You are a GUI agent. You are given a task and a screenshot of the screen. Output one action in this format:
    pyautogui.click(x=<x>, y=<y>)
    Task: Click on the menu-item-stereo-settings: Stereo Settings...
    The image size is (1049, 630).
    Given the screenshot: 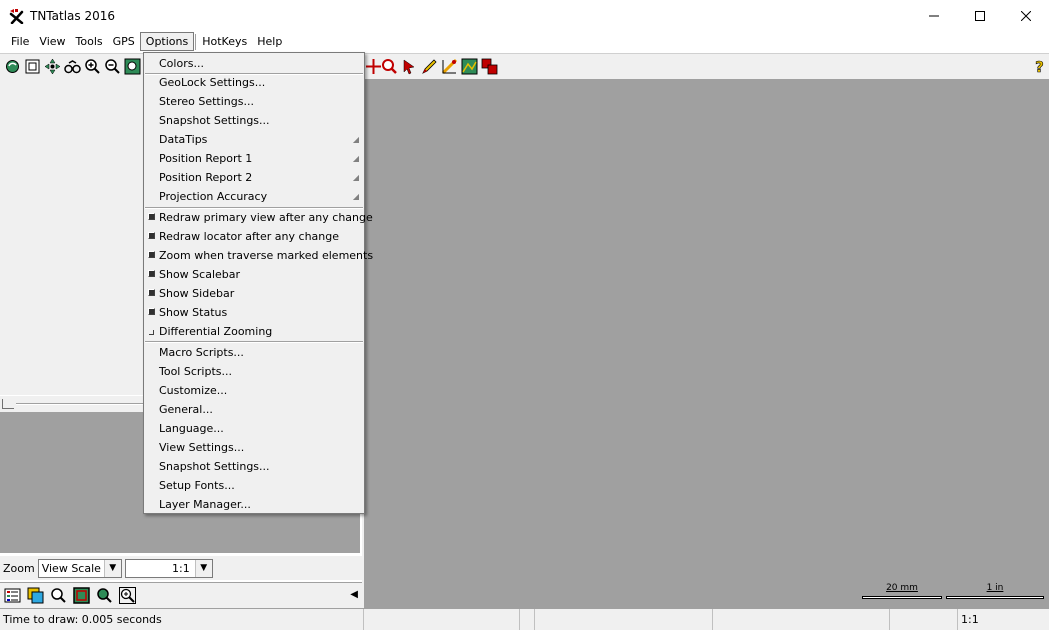 What is the action you would take?
    pyautogui.click(x=254, y=101)
    